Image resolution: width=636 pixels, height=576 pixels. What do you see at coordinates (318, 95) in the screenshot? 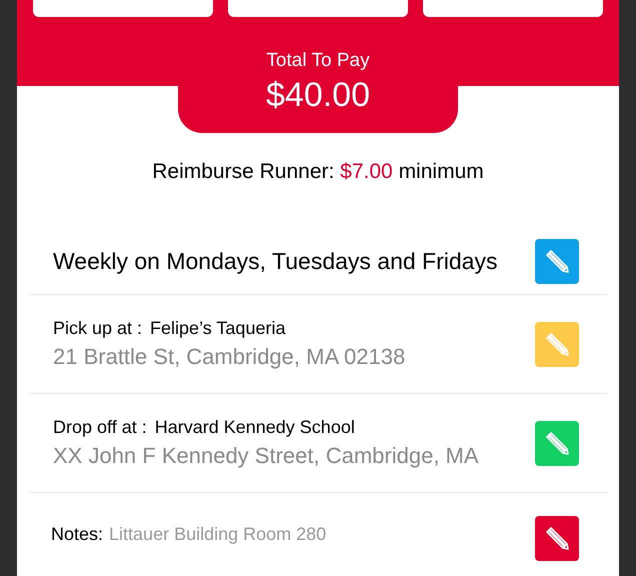
I see `total-amount: $40.00` at bounding box center [318, 95].